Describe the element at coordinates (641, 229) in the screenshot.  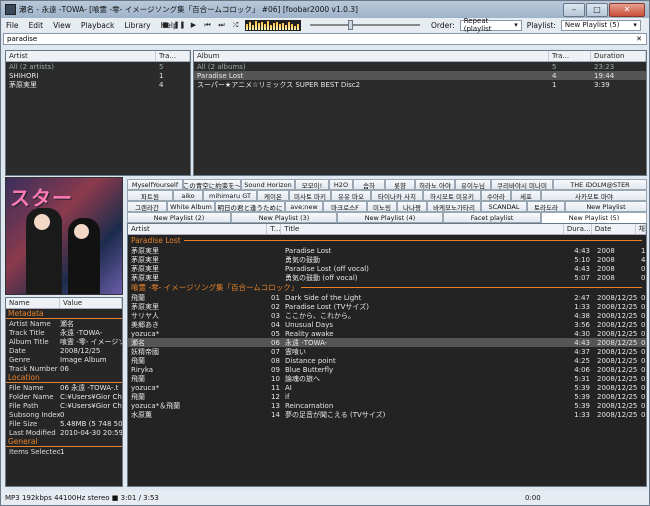
I see `column-extra: 채` at that location.